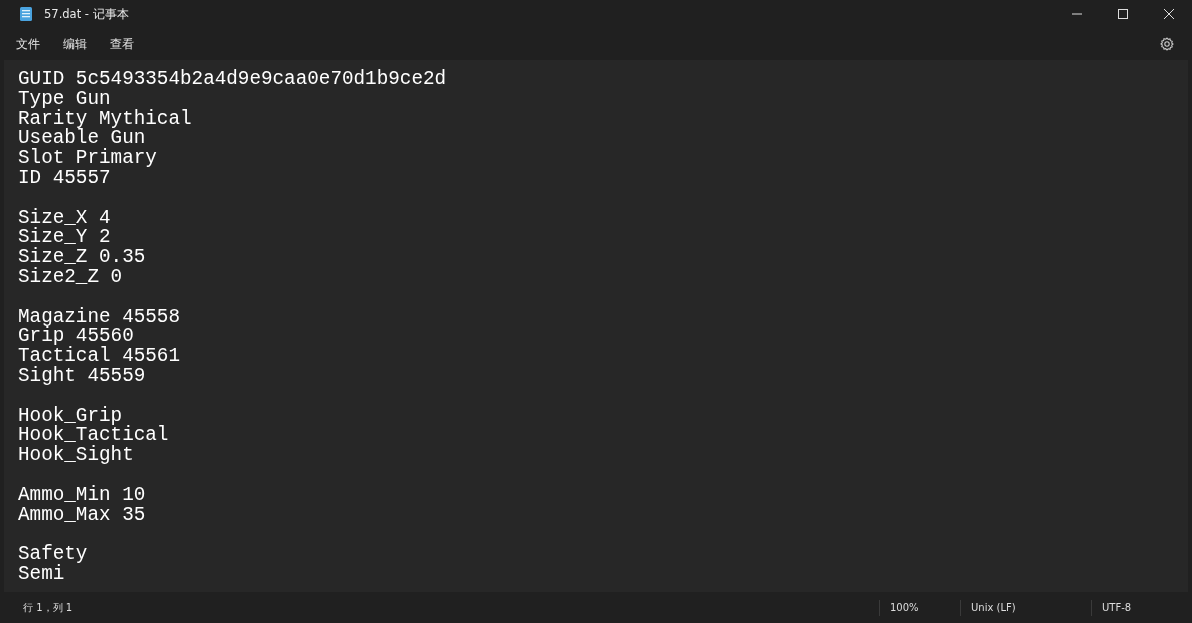 The width and height of the screenshot is (1192, 623). I want to click on text-line: GUID 5c5493354b2a4d9e9caa0e70d1b9ce2d, so click(233, 80).